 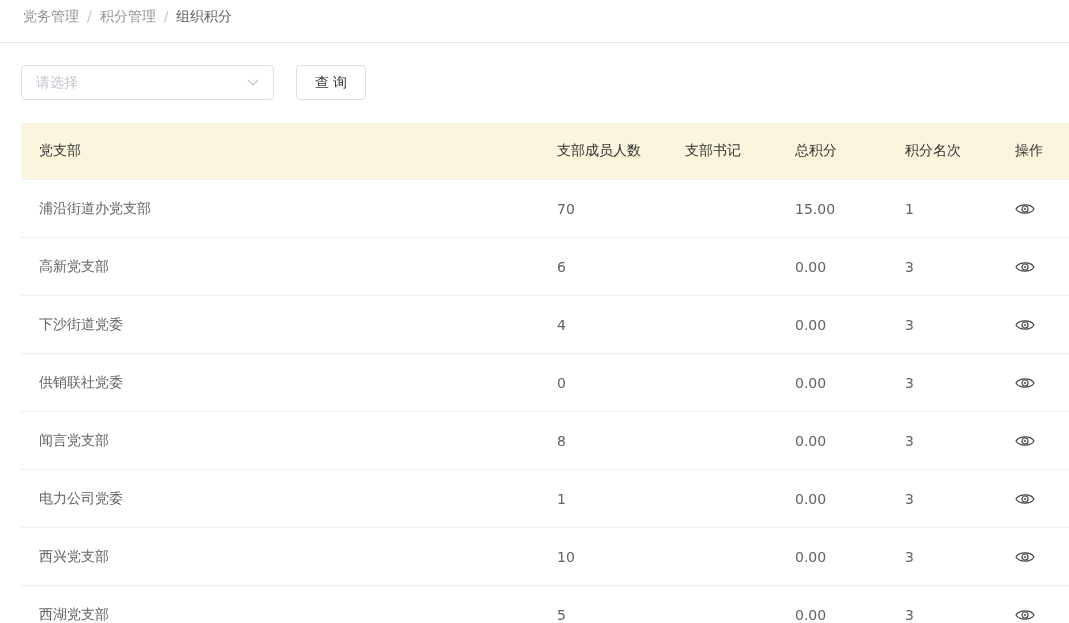 I want to click on column-header: 支部成员人数, so click(x=599, y=151).